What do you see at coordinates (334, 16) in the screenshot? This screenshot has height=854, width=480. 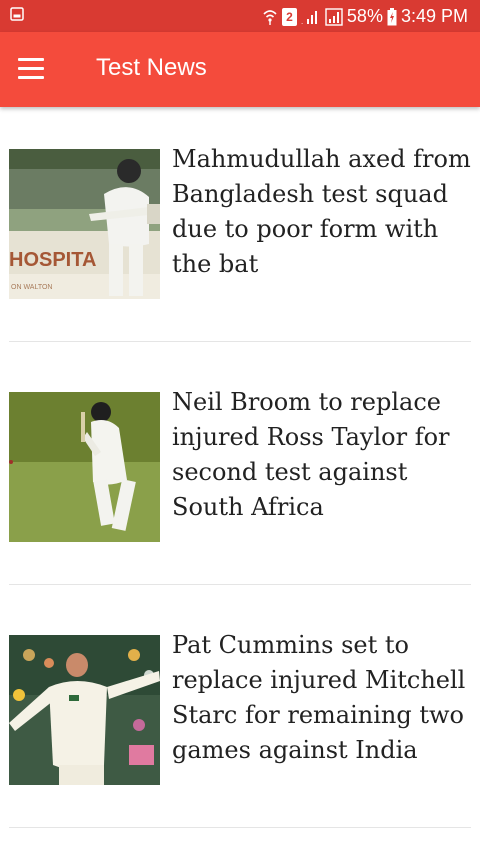 I see `signal-box-icon` at bounding box center [334, 16].